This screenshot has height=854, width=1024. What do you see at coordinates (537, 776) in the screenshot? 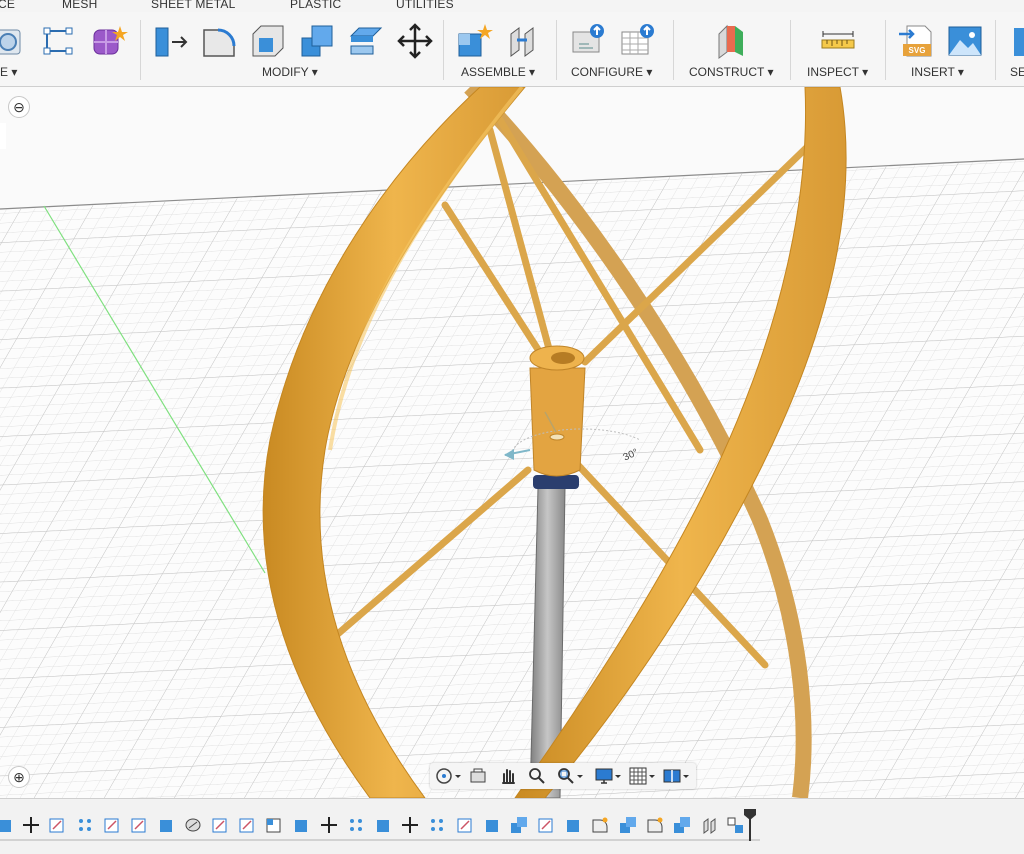
I see `zoom-icon` at bounding box center [537, 776].